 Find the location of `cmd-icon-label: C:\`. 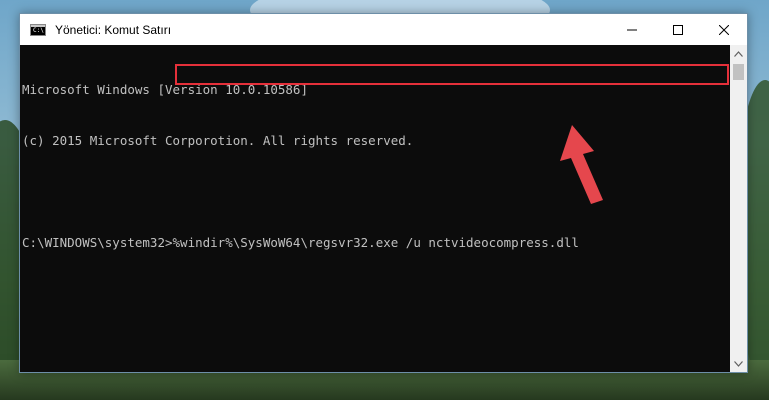

cmd-icon-label: C:\ is located at coordinates (38, 30).